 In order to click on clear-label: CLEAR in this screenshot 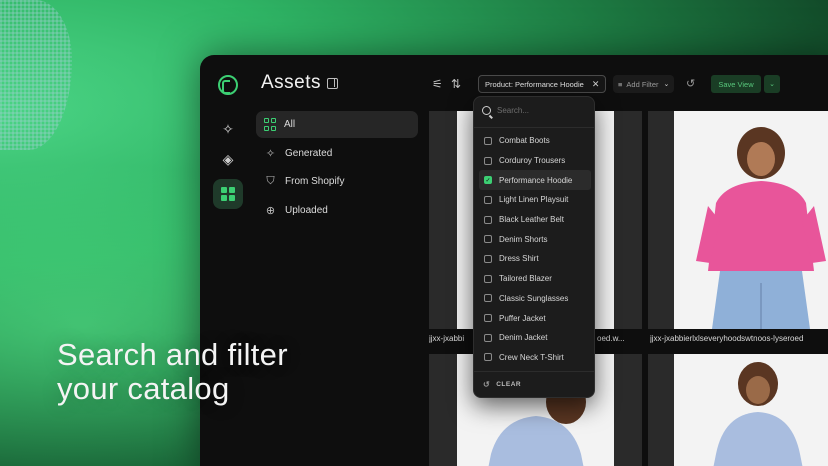, I will do `click(509, 384)`.